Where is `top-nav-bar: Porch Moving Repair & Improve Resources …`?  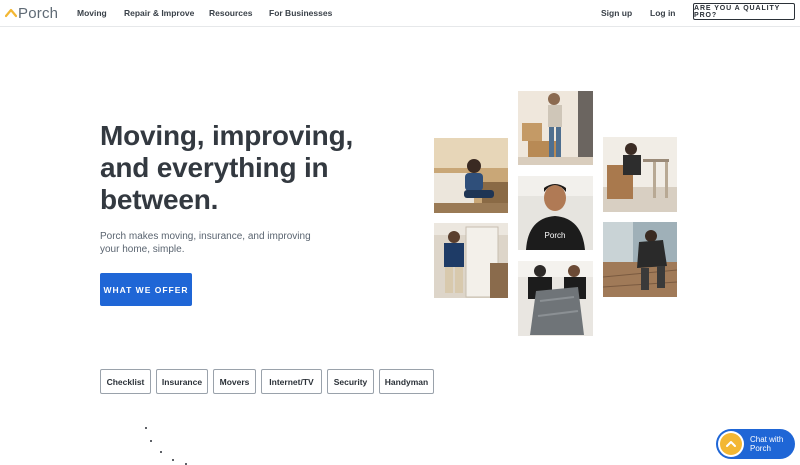
top-nav-bar: Porch Moving Repair & Improve Resources … is located at coordinates (400, 13).